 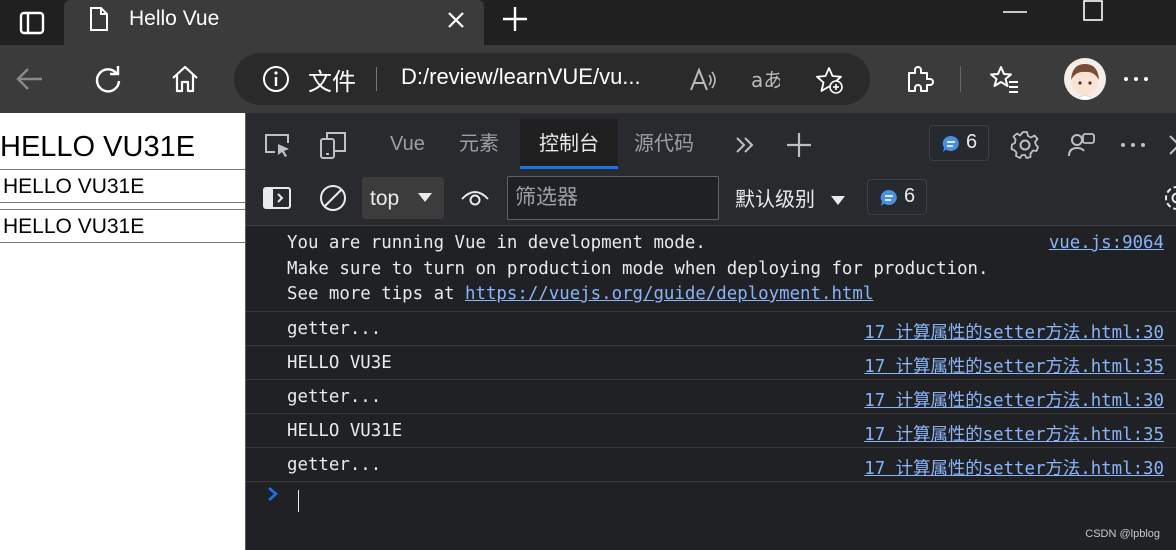 I want to click on context-select-value: top, so click(x=385, y=198).